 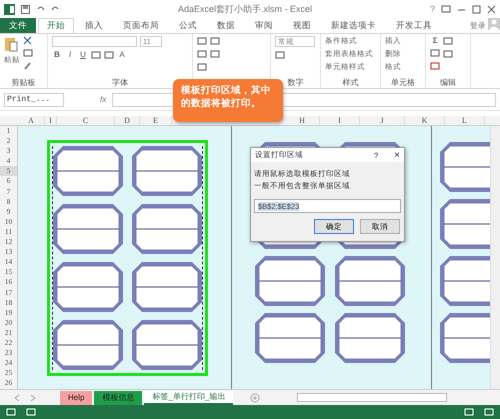 What do you see at coordinates (76, 397) in the screenshot?
I see `sheet-tab: Help` at bounding box center [76, 397].